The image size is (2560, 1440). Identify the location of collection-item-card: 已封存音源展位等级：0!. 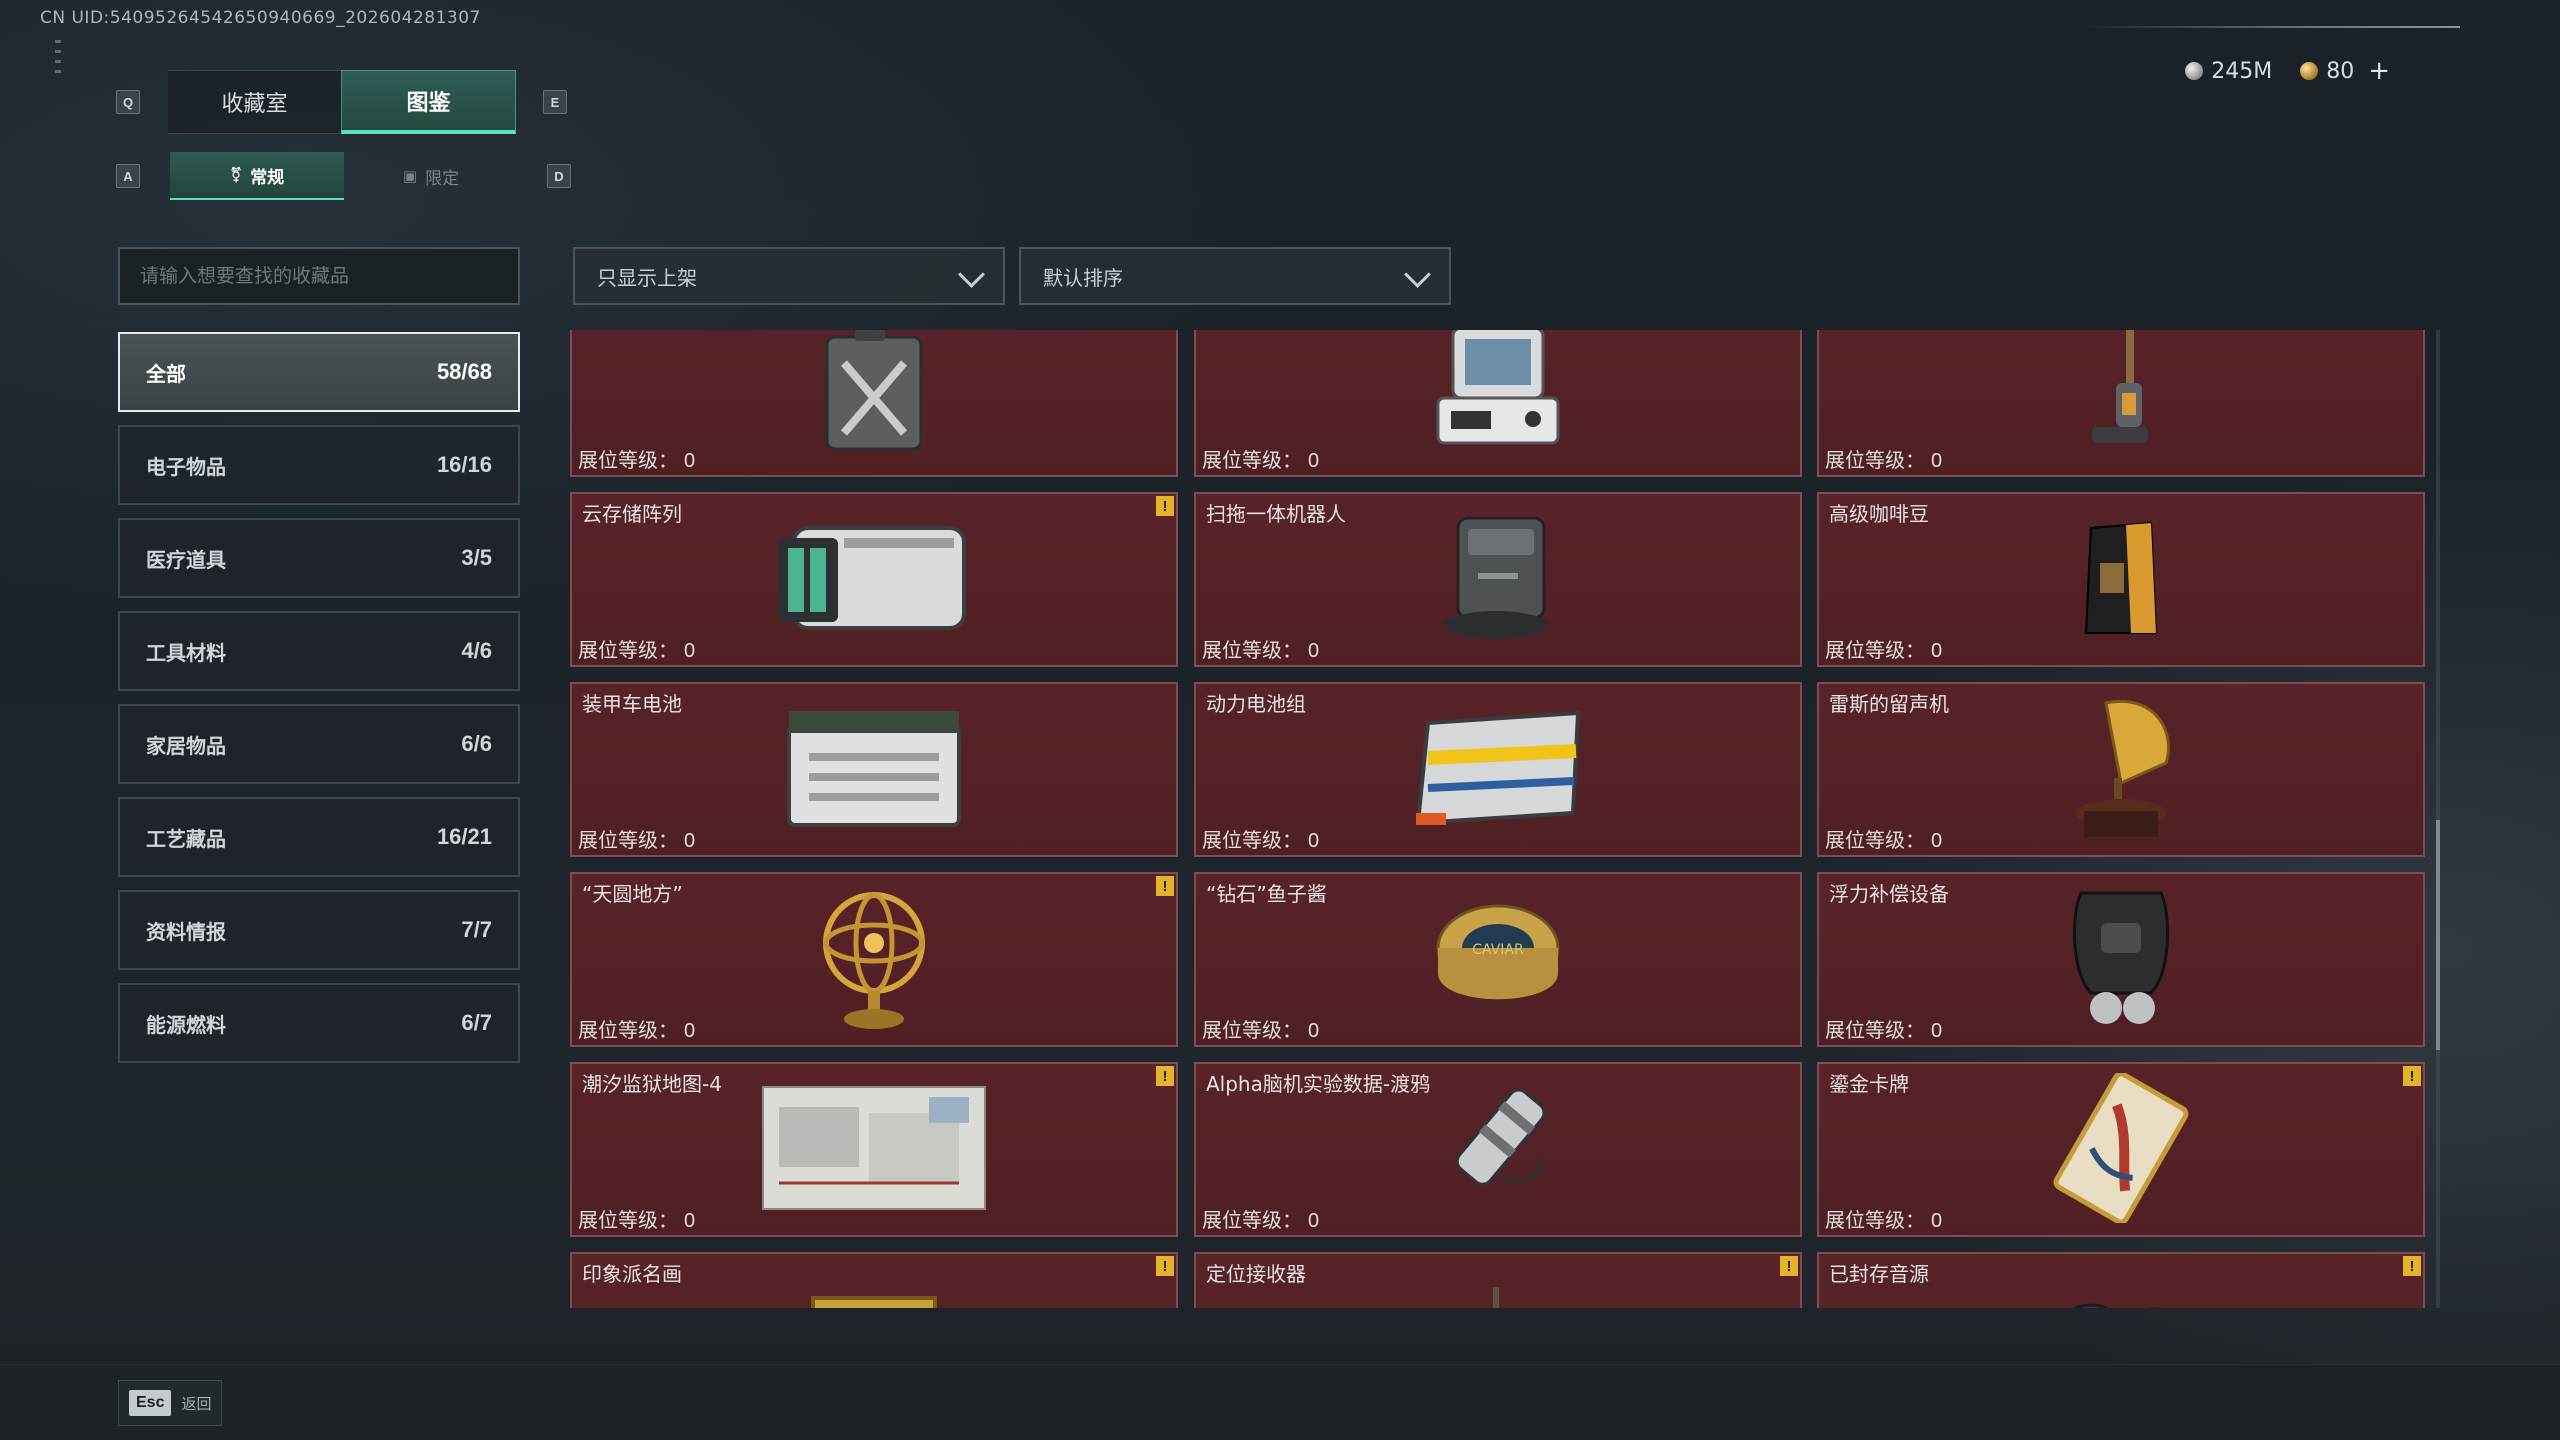
(2121, 1280).